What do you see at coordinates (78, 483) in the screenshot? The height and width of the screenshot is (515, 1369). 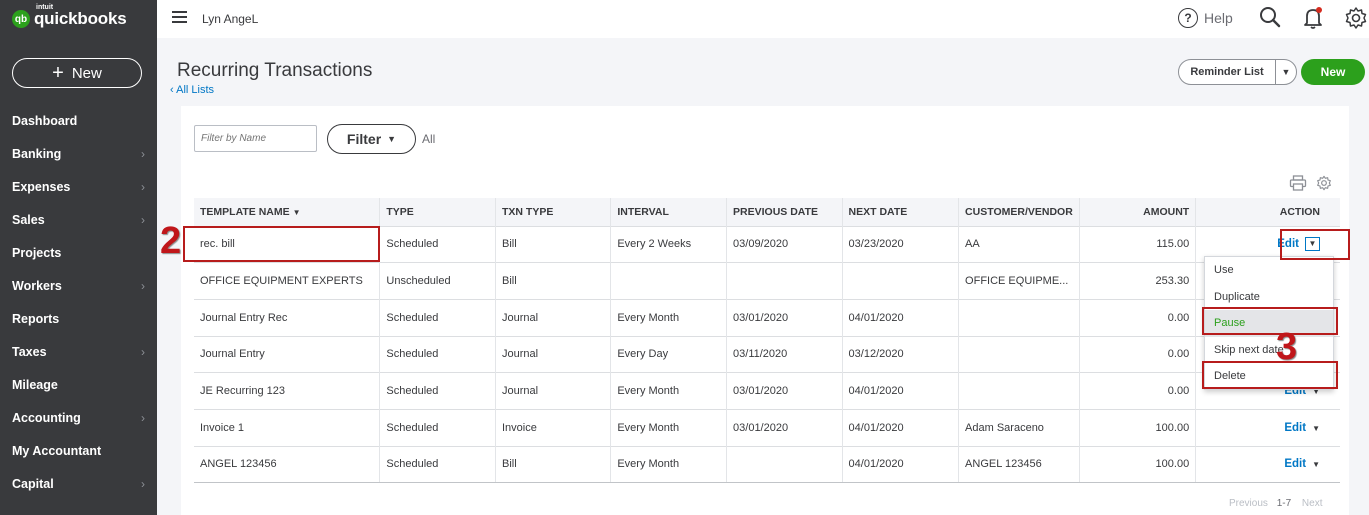 I see `sidebar-item-capital: Capital ›` at bounding box center [78, 483].